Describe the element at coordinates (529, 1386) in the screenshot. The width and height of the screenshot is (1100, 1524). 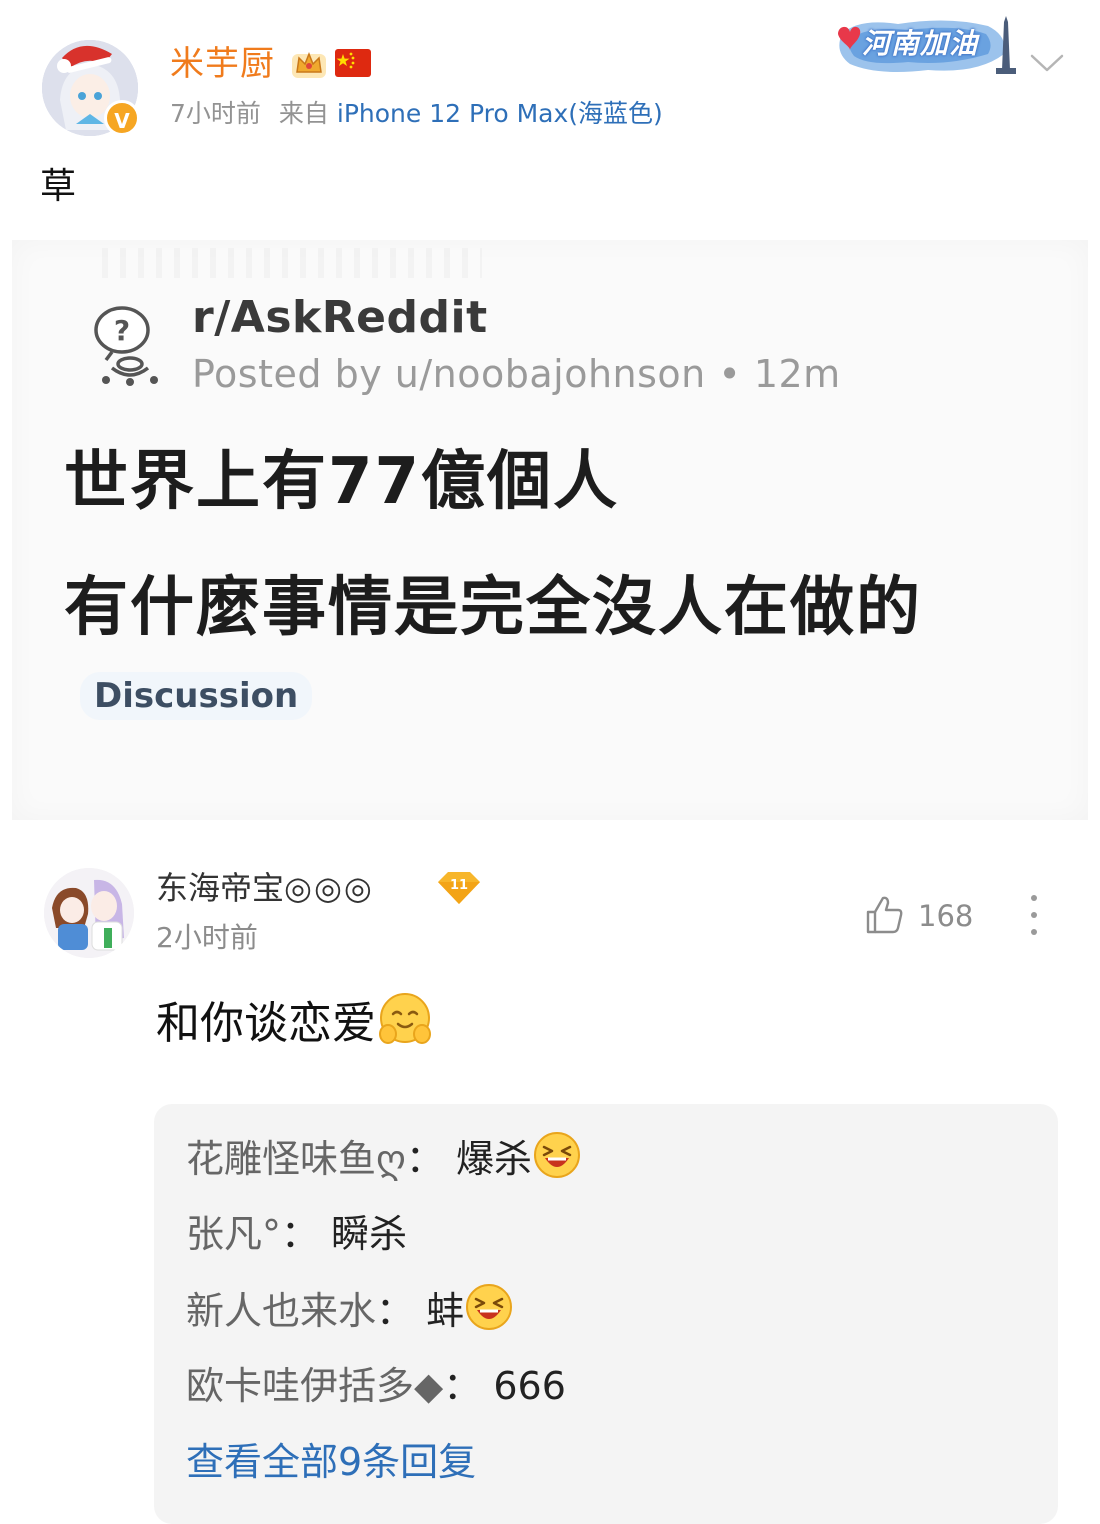
I see `reply-text: 666` at that location.